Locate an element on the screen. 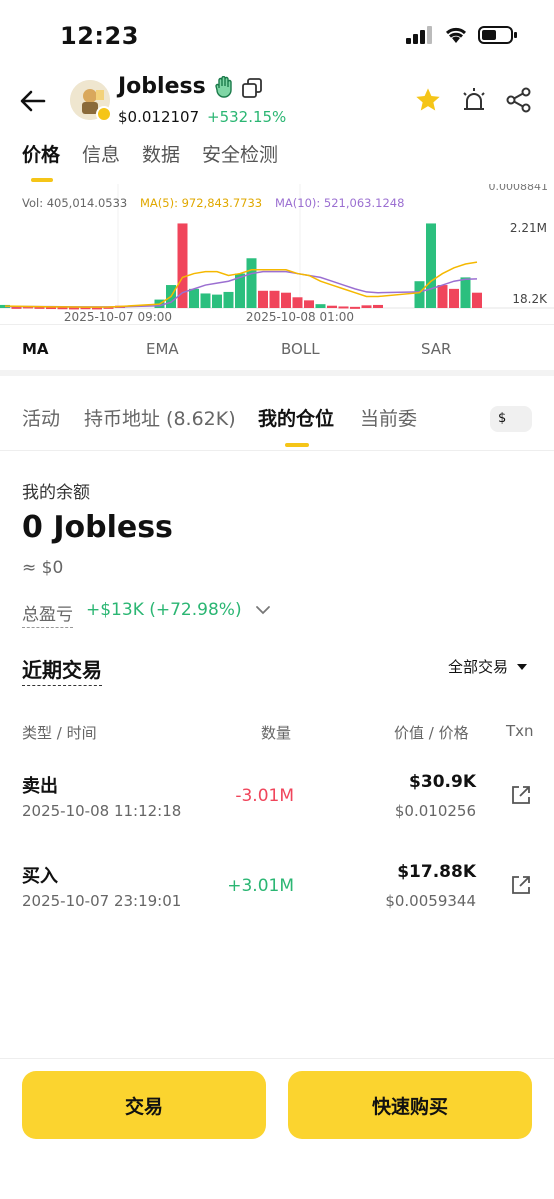  status-time: 12:23 is located at coordinates (99, 36).